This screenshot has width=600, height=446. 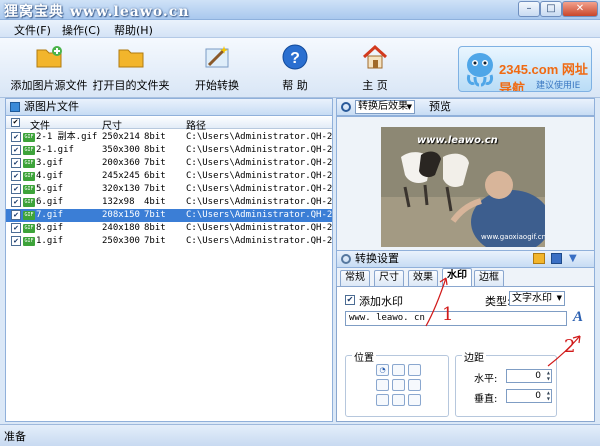 I want to click on add-folder-icon, so click(x=49, y=57).